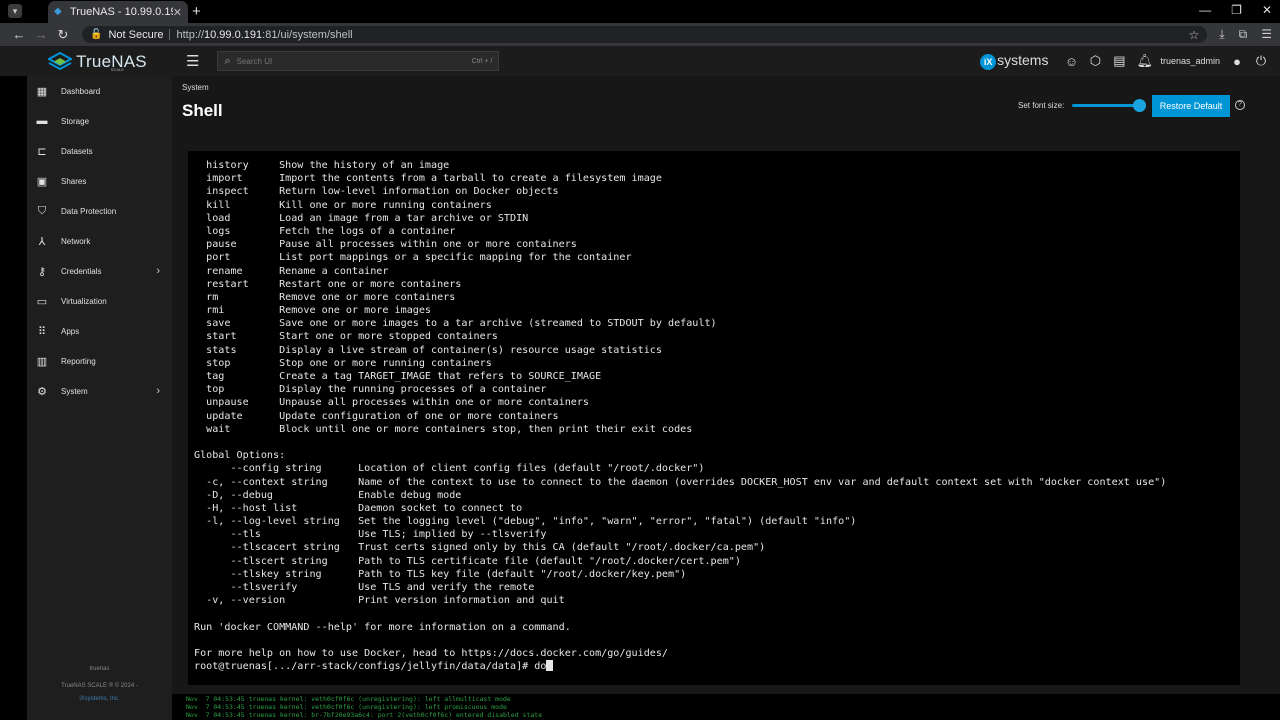 The image size is (1280, 720). I want to click on brand-sub: SCALE, so click(117, 69).